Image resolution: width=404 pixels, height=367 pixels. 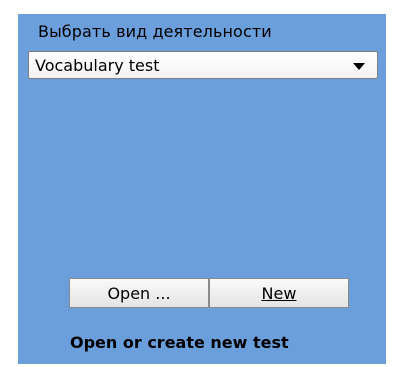 I want to click on chevron-down-icon, so click(x=359, y=66).